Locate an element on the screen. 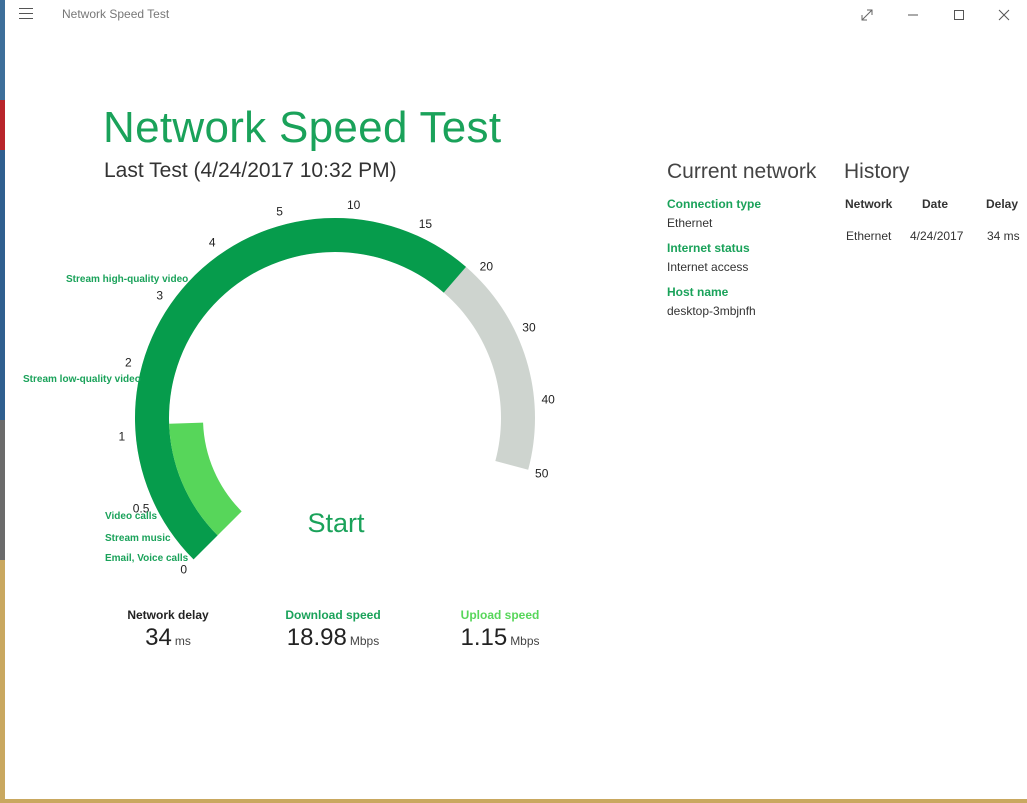 This screenshot has height=803, width=1027. internet-status-label: Internet status is located at coordinates (708, 248).